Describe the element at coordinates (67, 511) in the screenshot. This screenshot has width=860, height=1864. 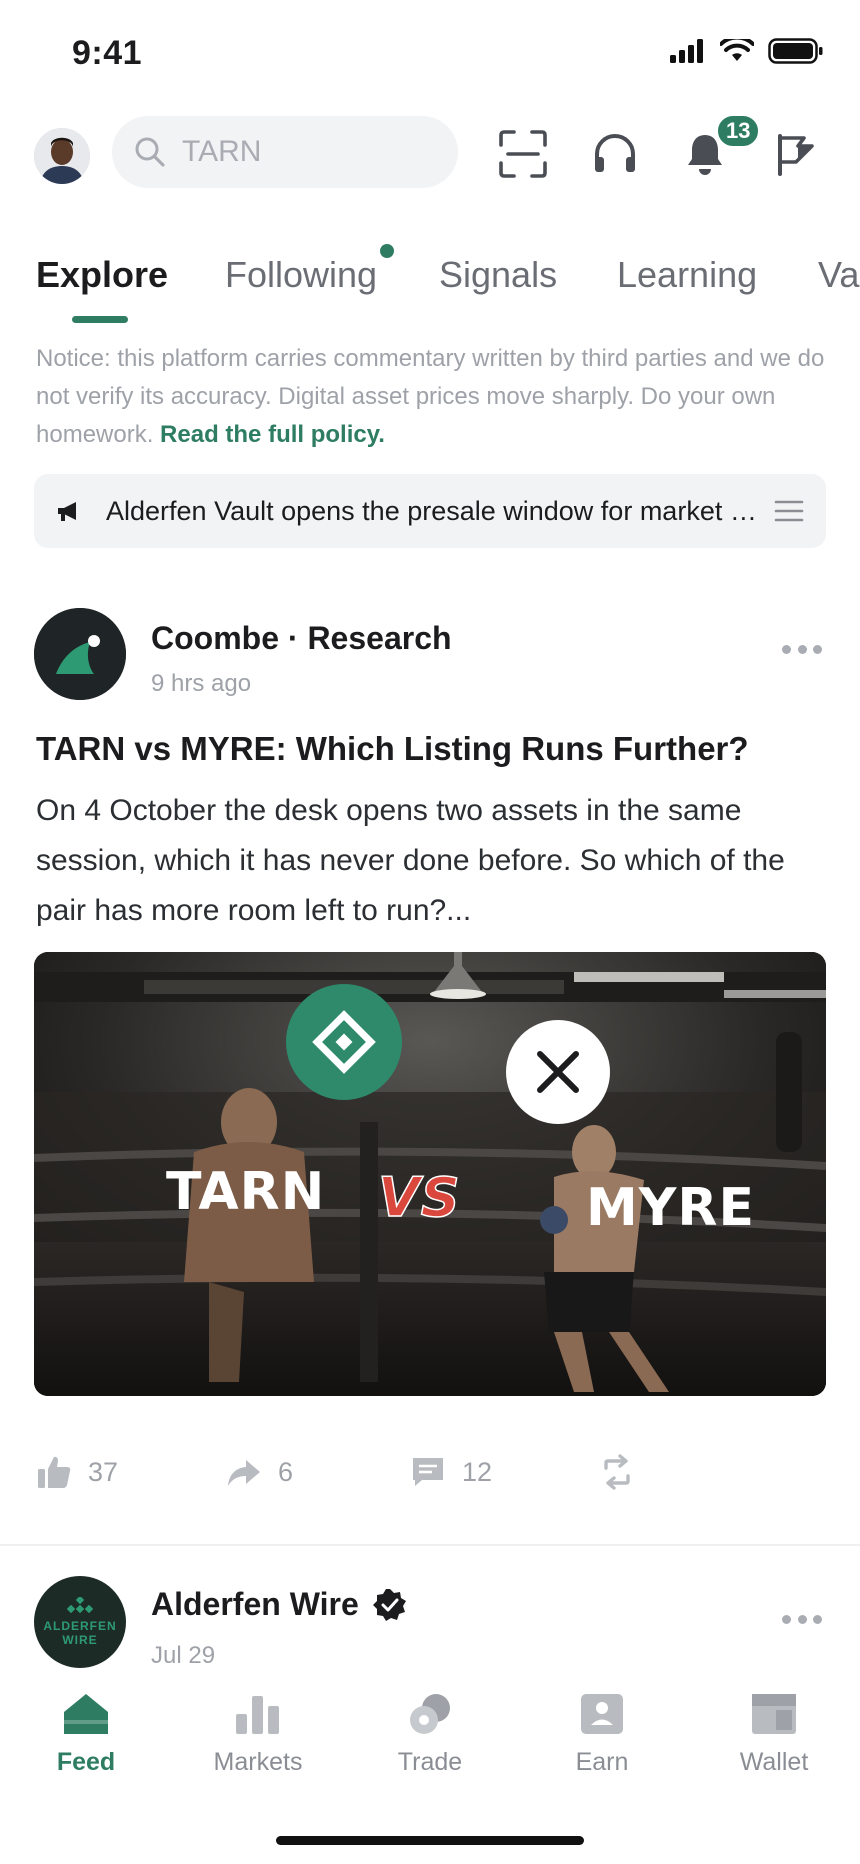
I see `megaphone-icon` at that location.